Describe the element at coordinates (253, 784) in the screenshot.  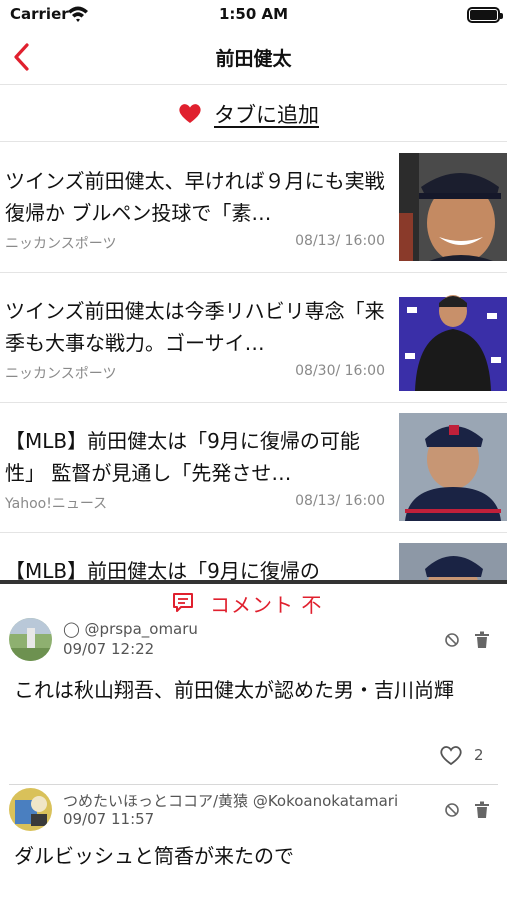
I see `comment-divider` at that location.